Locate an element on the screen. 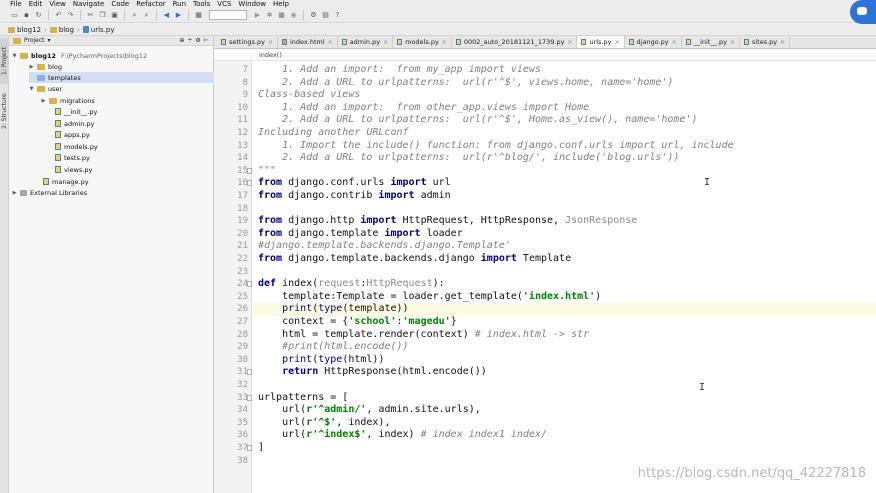 The height and width of the screenshot is (493, 876). code-line: 16 from django.conf.urls import url is located at coordinates (556, 183).